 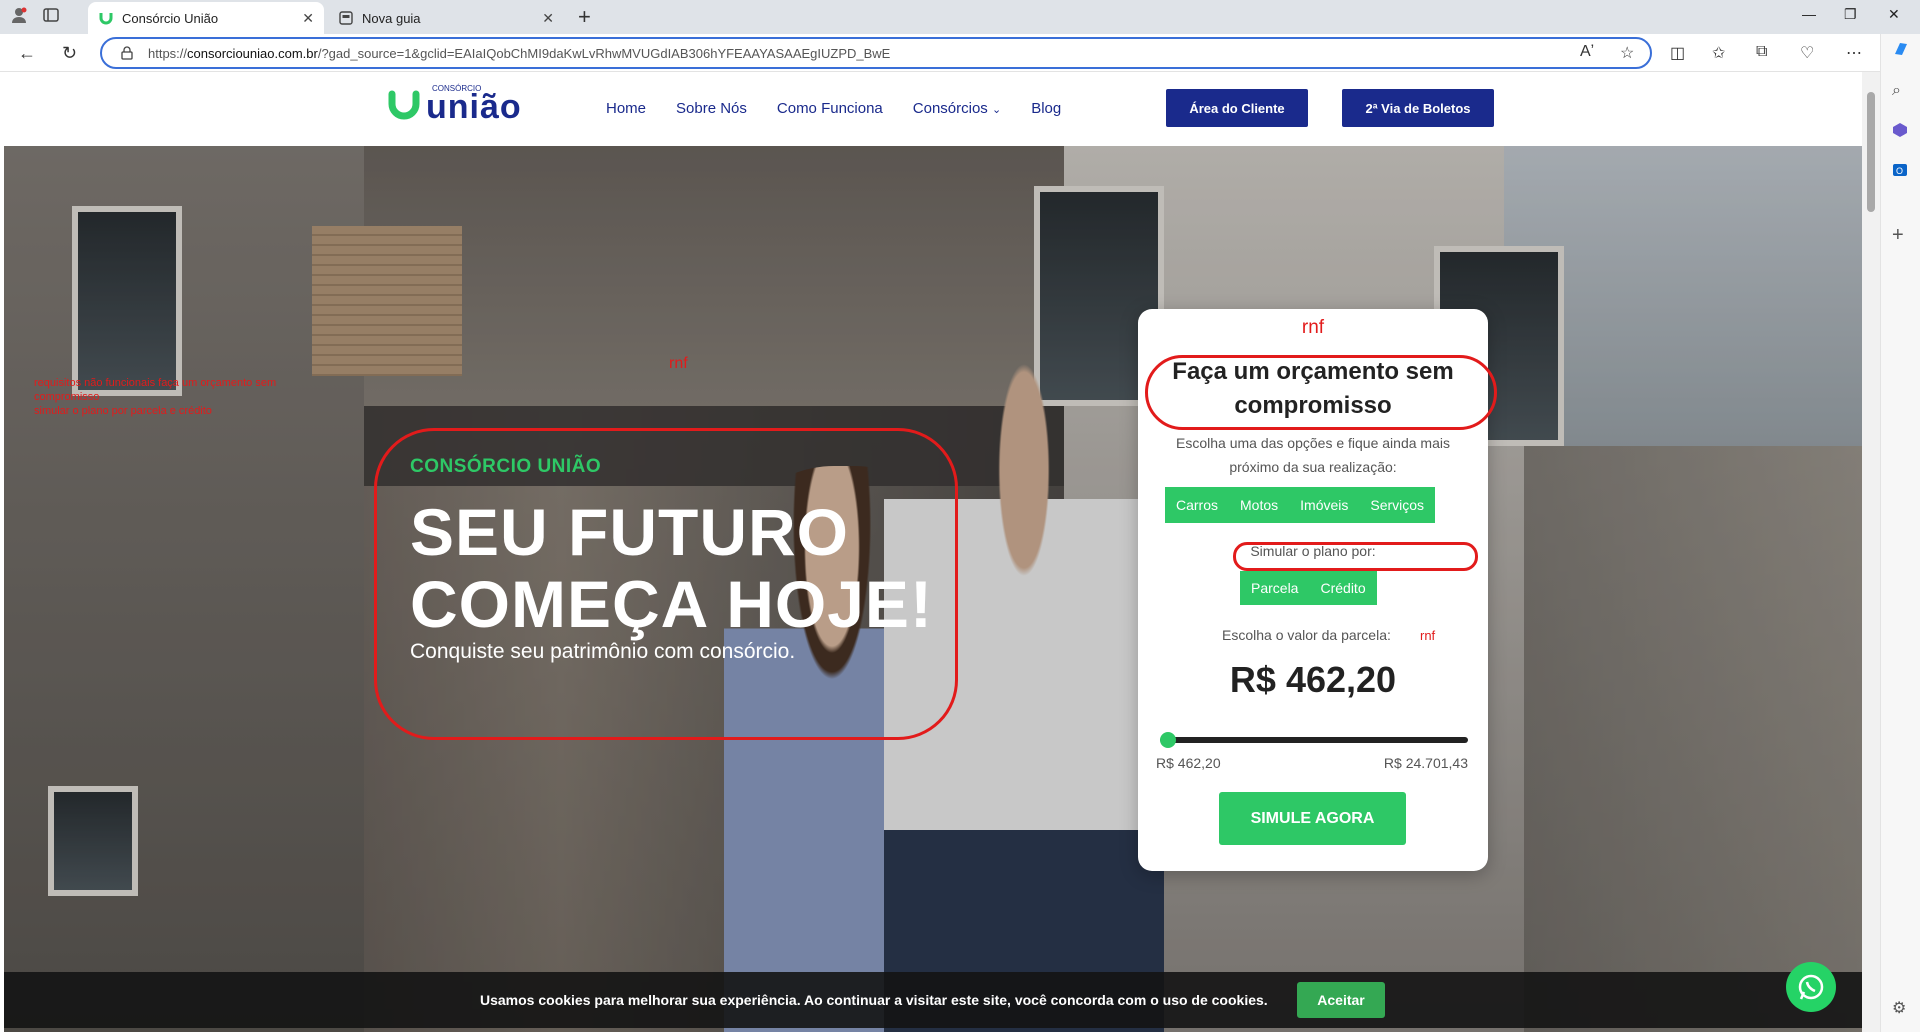 I want to click on simulate-by-tabs: Parcela Crédito, so click(x=1308, y=588).